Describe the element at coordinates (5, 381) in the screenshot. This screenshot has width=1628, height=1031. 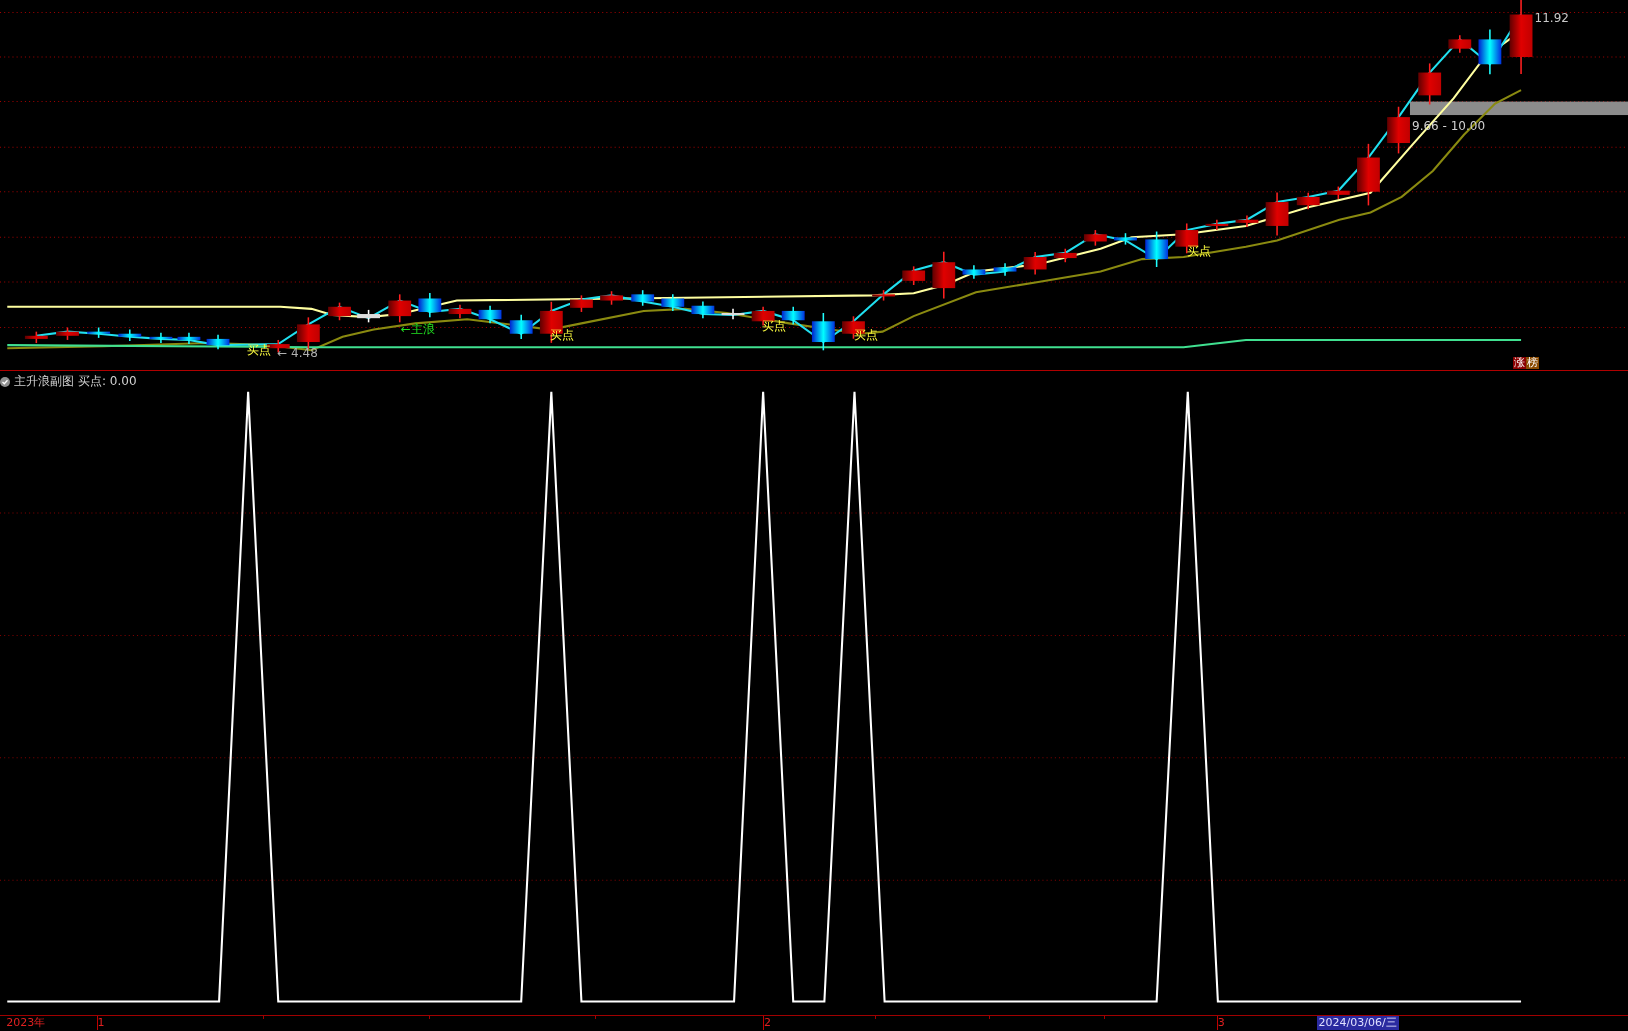
I see `check-icon` at that location.